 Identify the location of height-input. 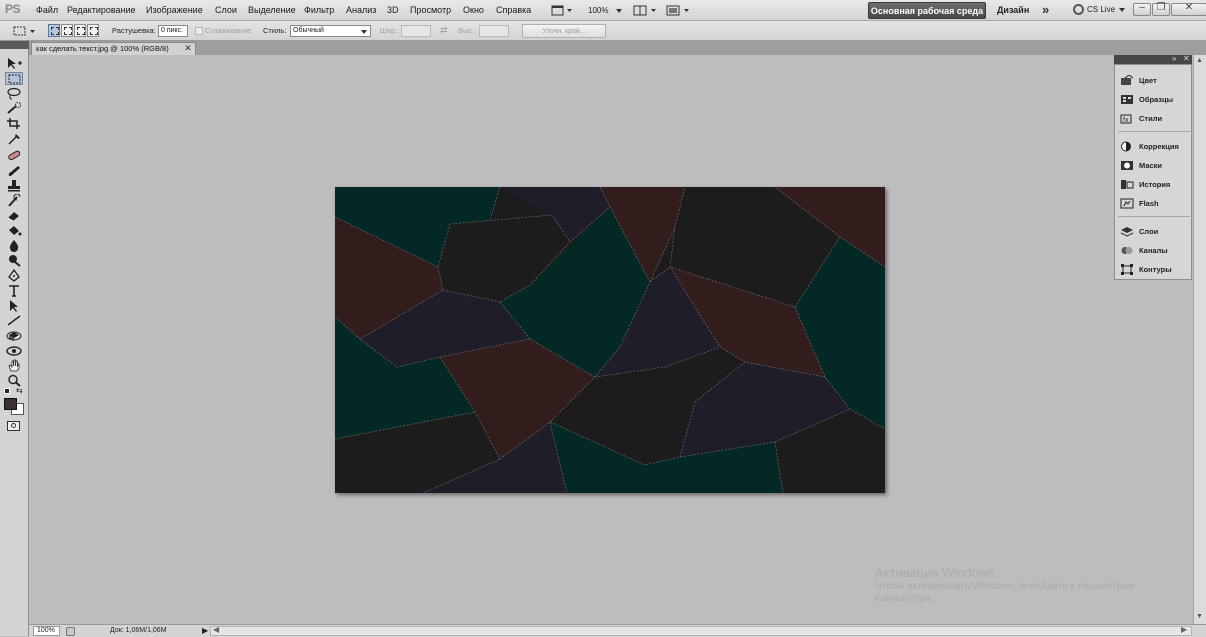
(494, 31).